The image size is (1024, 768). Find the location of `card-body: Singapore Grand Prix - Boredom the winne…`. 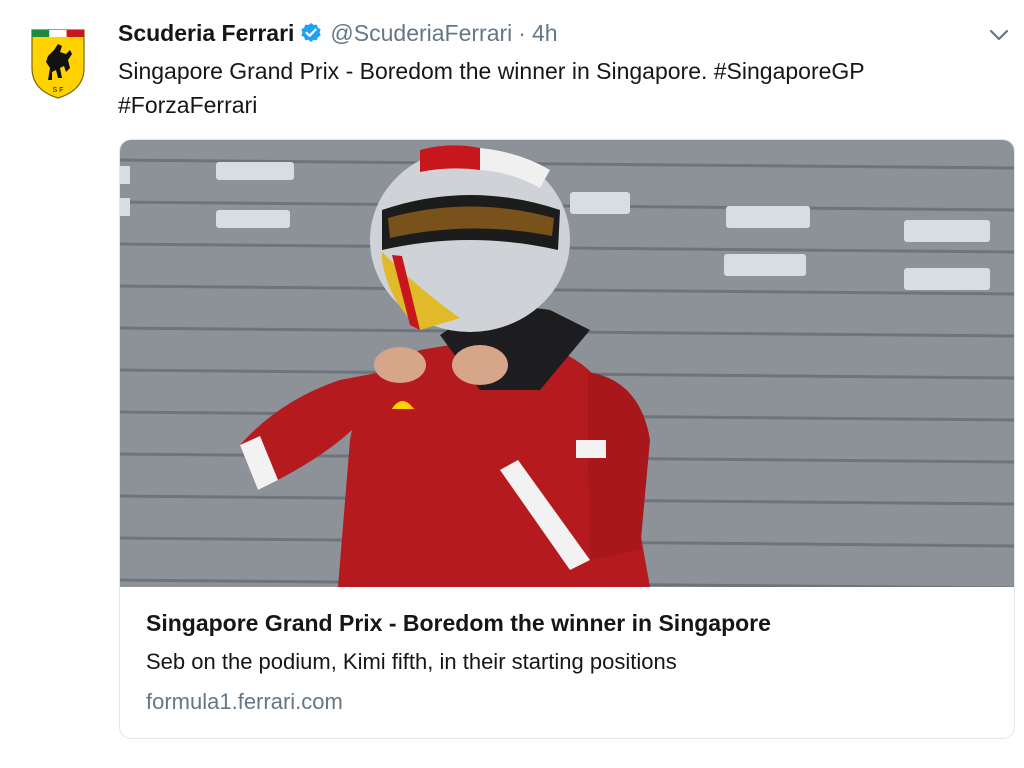

card-body: Singapore Grand Prix - Boredom the winne… is located at coordinates (570, 662).